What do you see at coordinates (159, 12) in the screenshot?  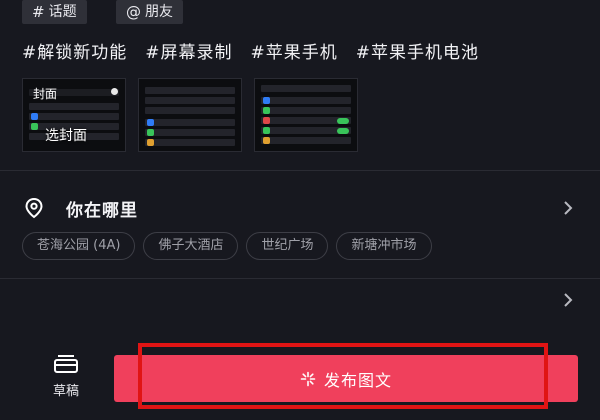 I see `friend-label: 朋友` at bounding box center [159, 12].